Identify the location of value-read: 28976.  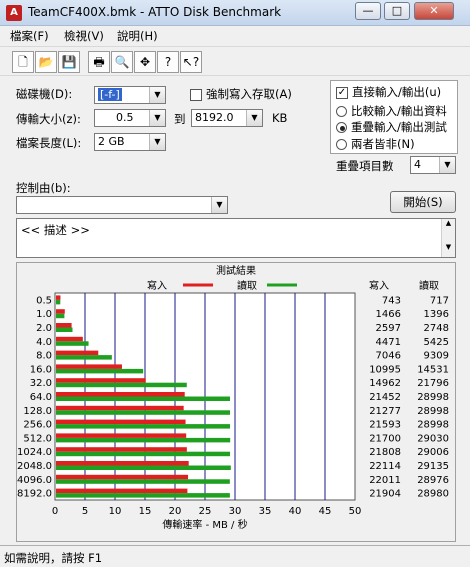
(433, 480).